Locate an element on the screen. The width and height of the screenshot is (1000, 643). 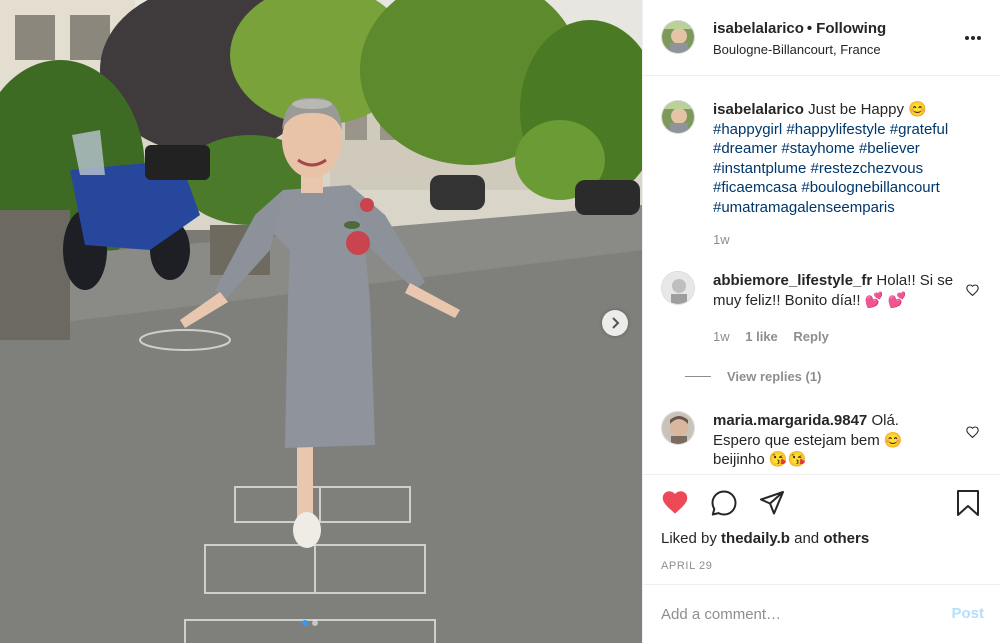
liked-by-and: and is located at coordinates (807, 538).